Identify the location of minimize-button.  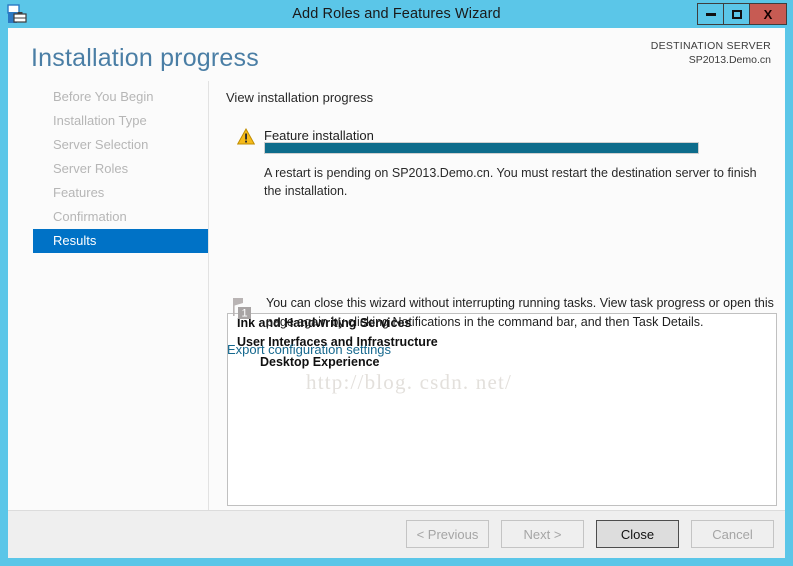
(710, 14).